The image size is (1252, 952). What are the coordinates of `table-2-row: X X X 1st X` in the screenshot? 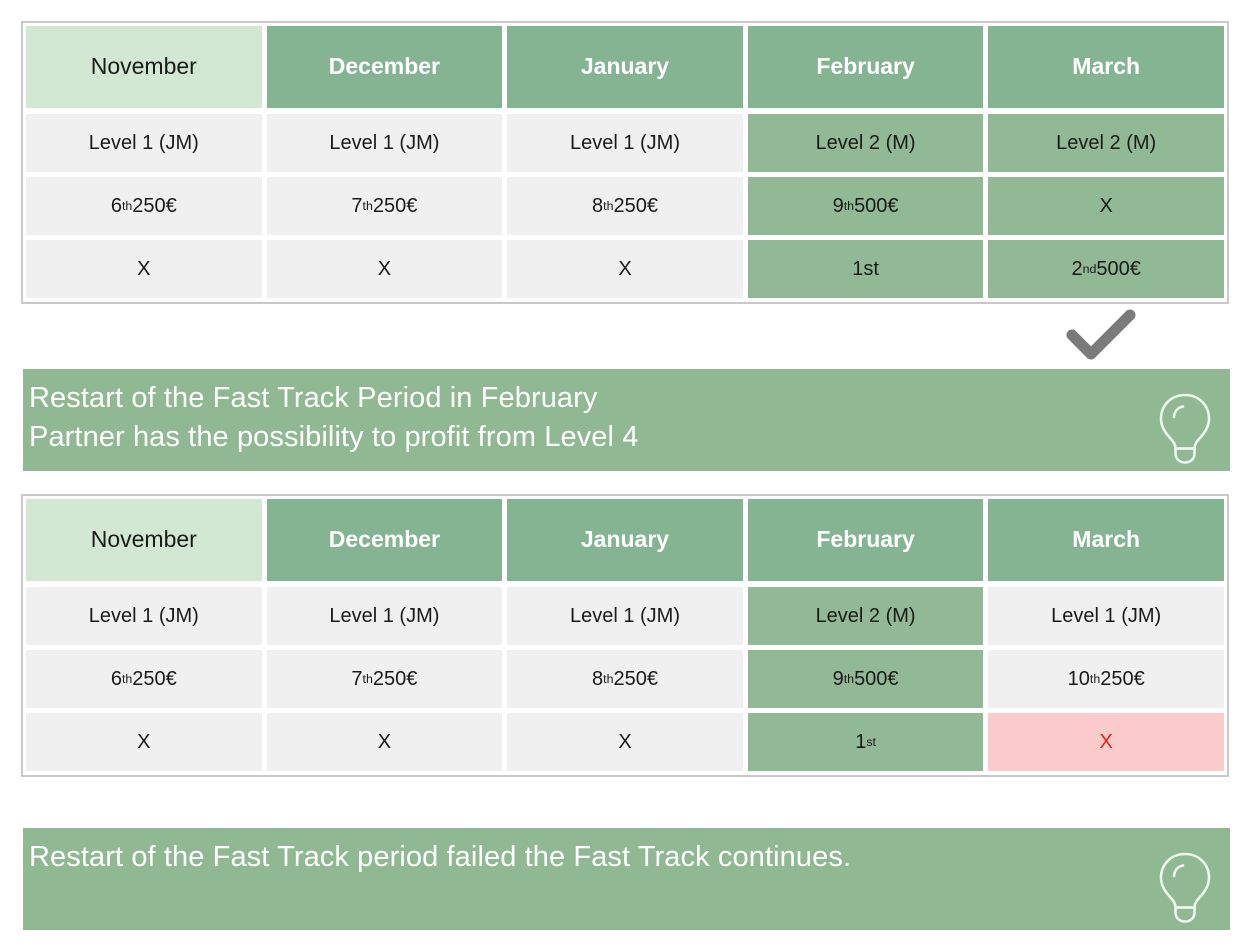 It's located at (625, 742).